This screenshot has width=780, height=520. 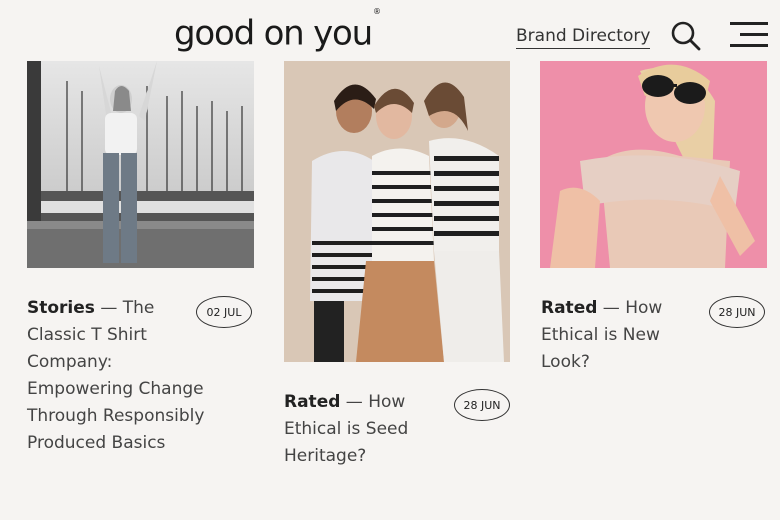 What do you see at coordinates (273, 33) in the screenshot?
I see `logo-text: good on you` at bounding box center [273, 33].